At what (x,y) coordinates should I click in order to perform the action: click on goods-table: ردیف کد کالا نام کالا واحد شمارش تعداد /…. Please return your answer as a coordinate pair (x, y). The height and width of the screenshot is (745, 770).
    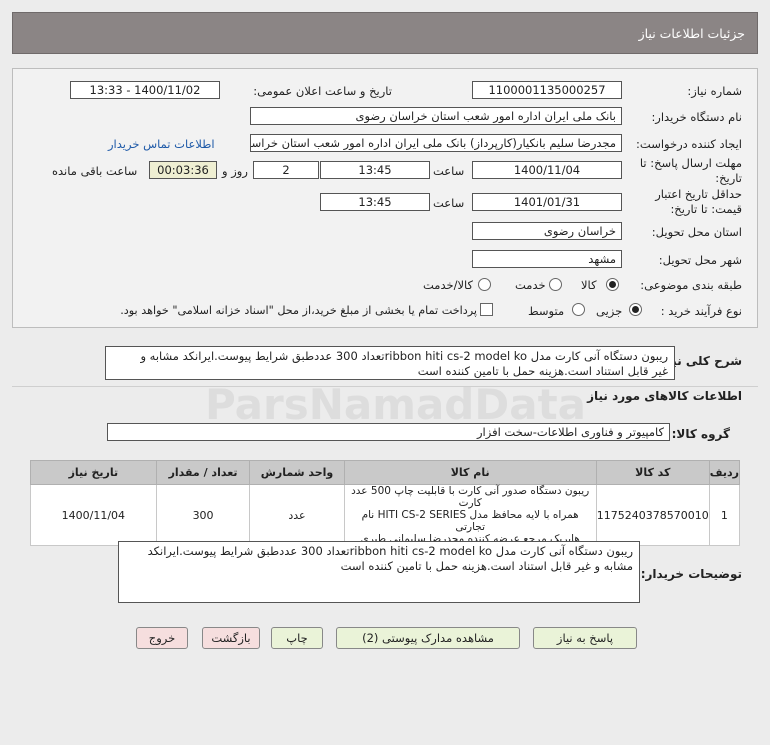
    Looking at the image, I should click on (385, 503).